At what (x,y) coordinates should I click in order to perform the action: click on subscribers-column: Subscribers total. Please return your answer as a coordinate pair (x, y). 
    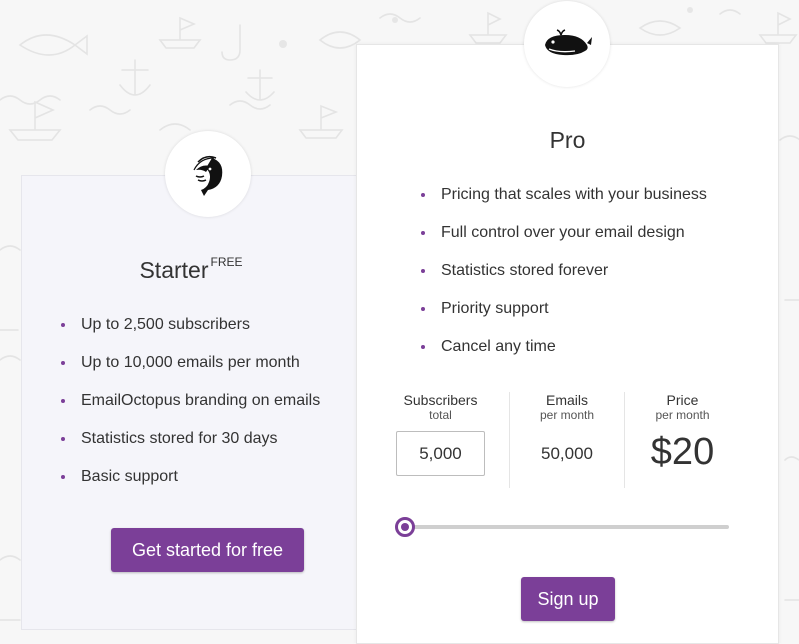
    Looking at the image, I should click on (440, 407).